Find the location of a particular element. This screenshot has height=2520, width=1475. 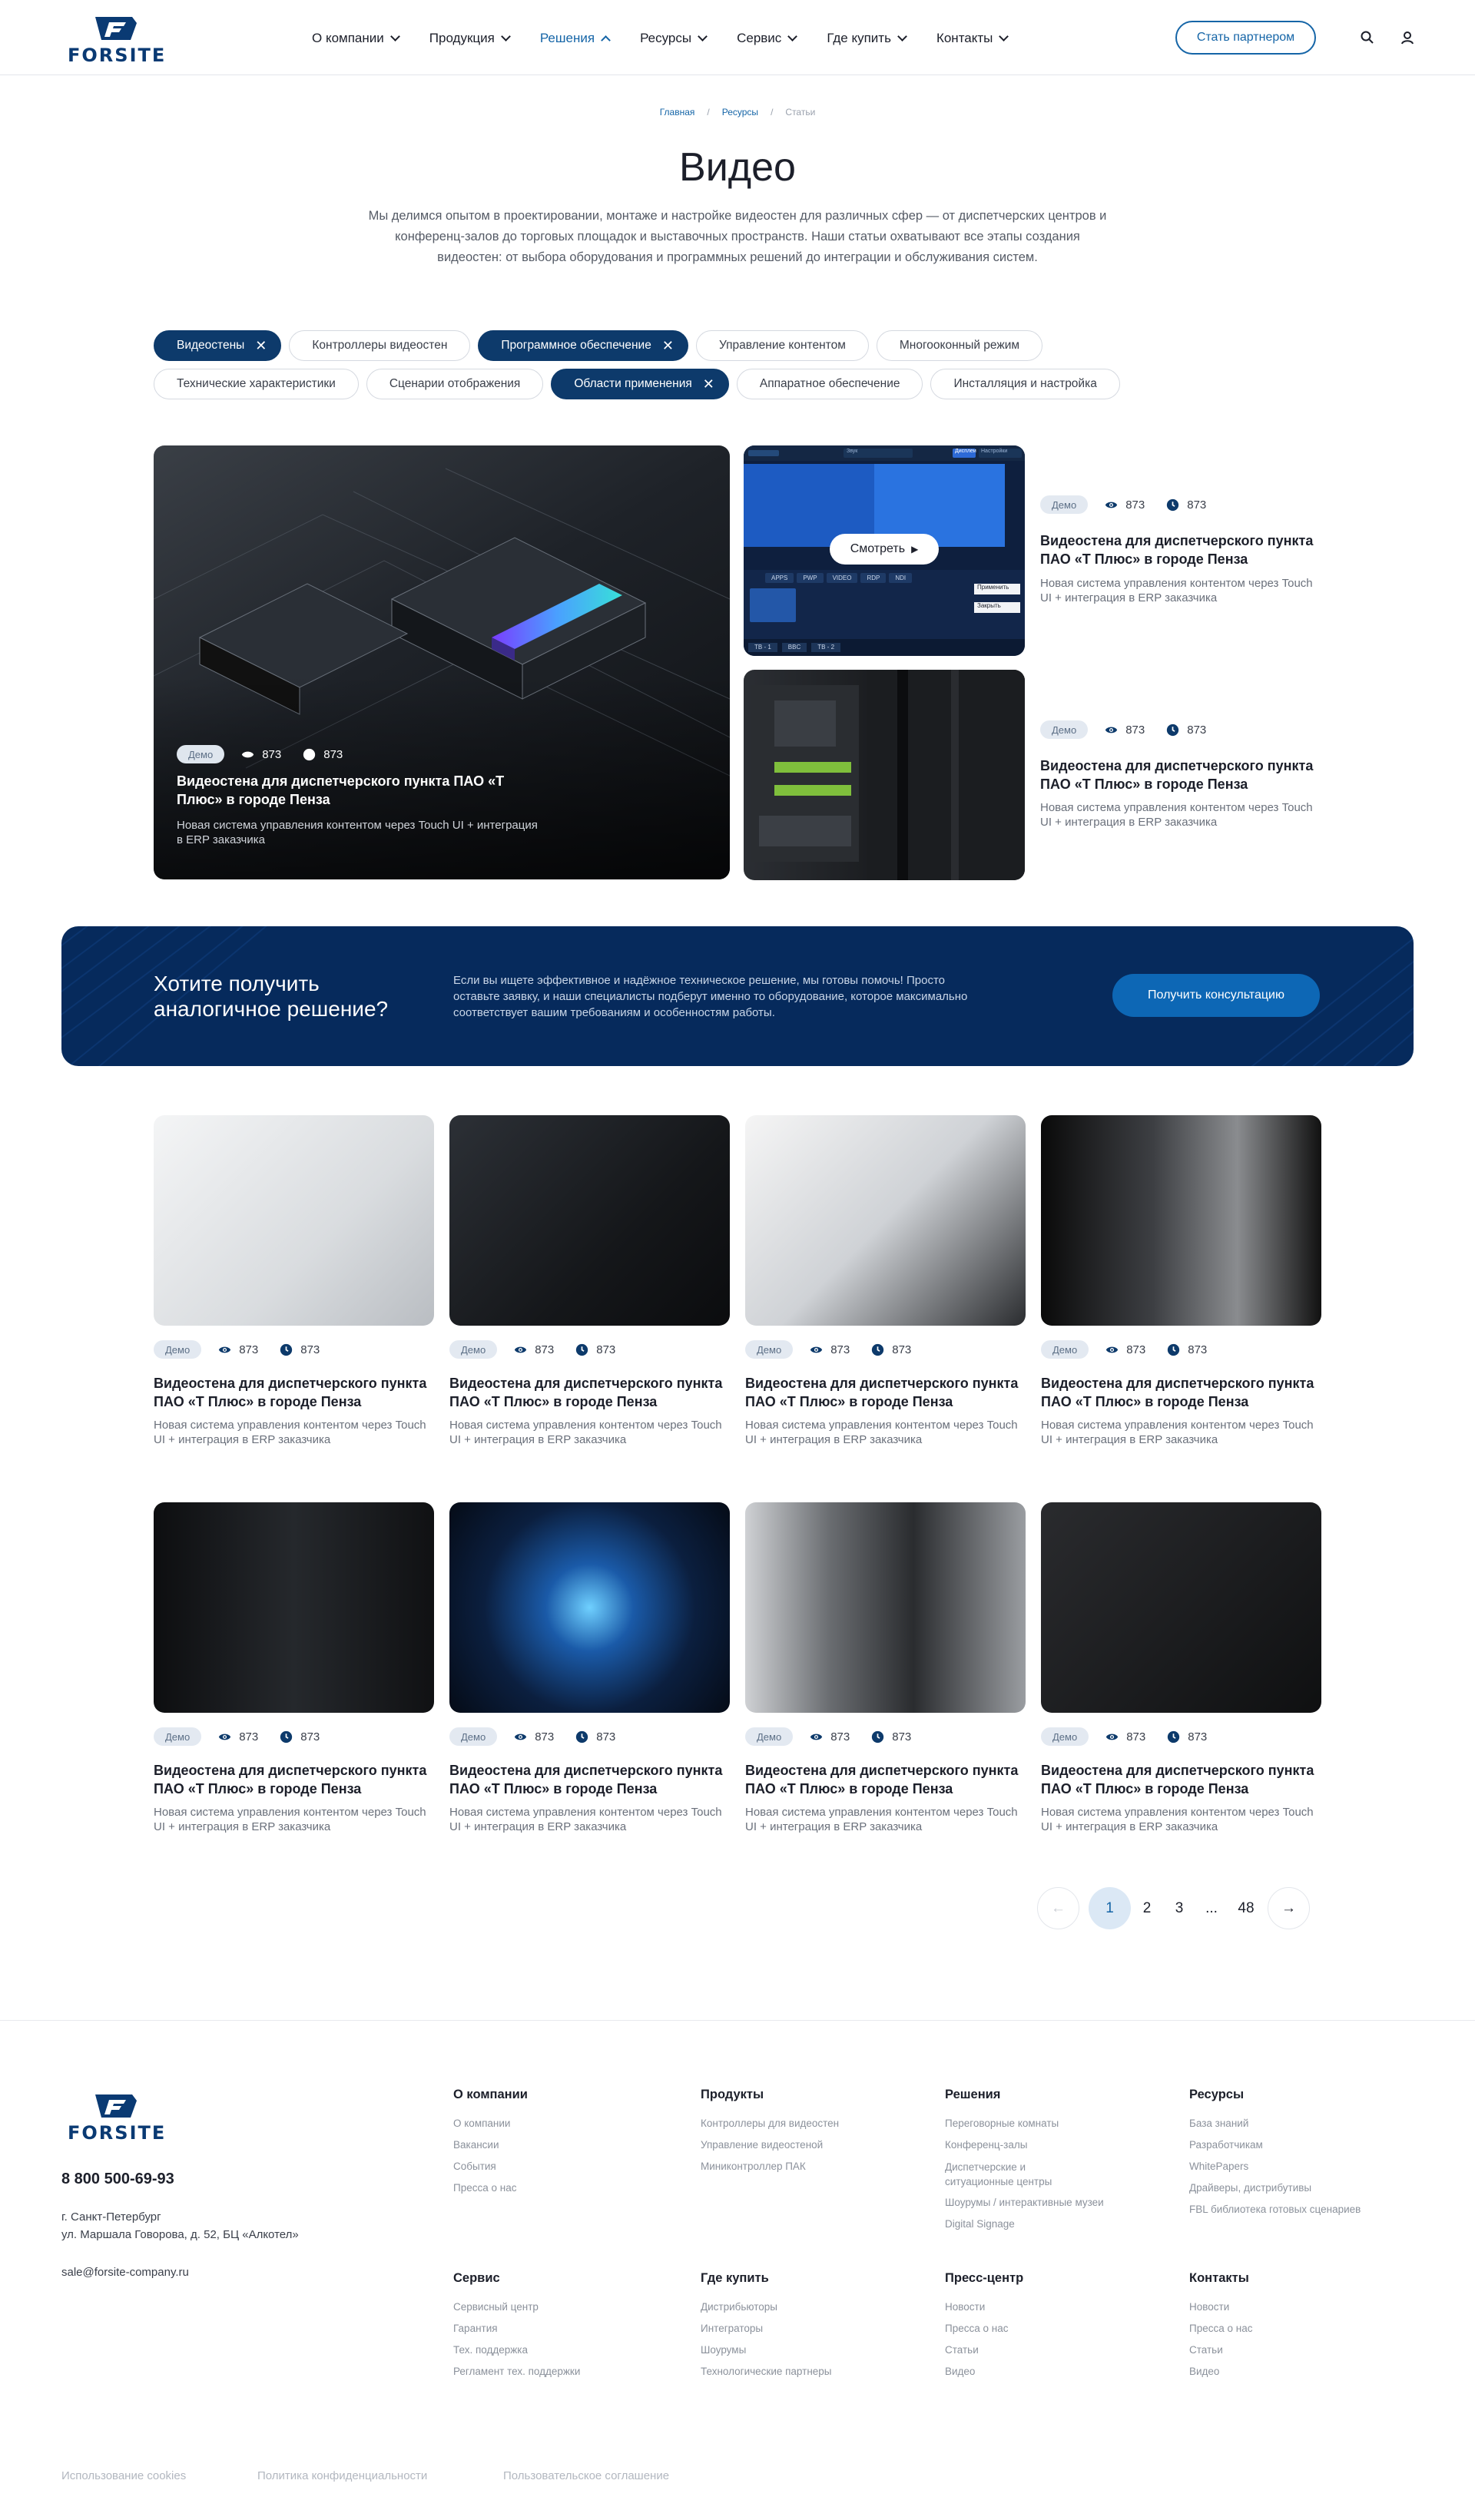

footer-link: Digital Signage is located at coordinates (1060, 2225).